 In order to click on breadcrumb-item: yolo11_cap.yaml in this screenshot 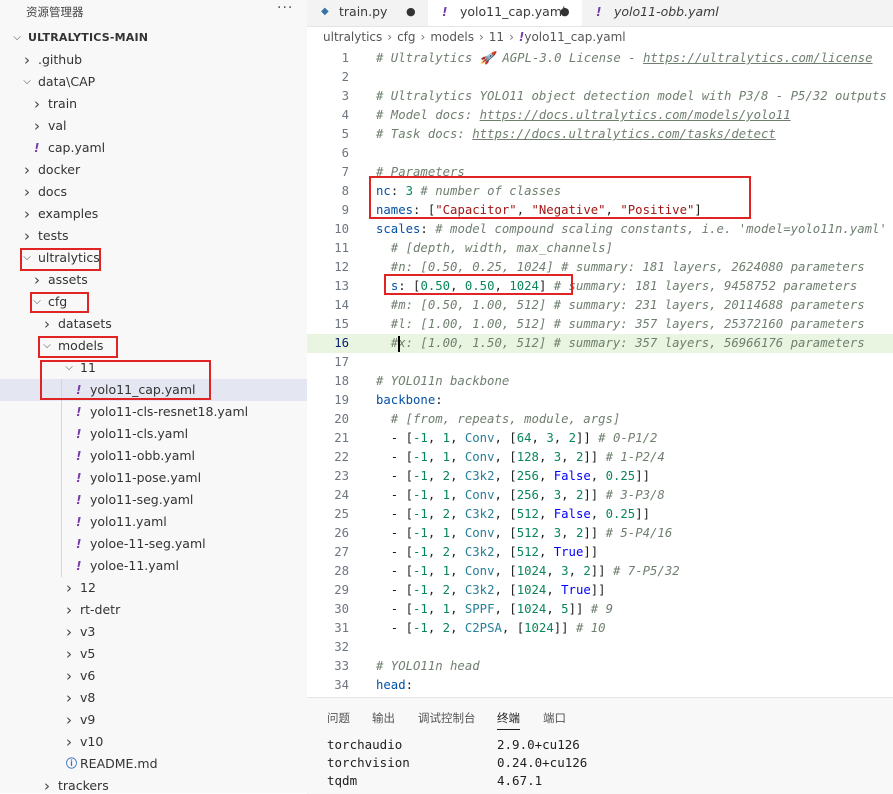, I will do `click(574, 37)`.